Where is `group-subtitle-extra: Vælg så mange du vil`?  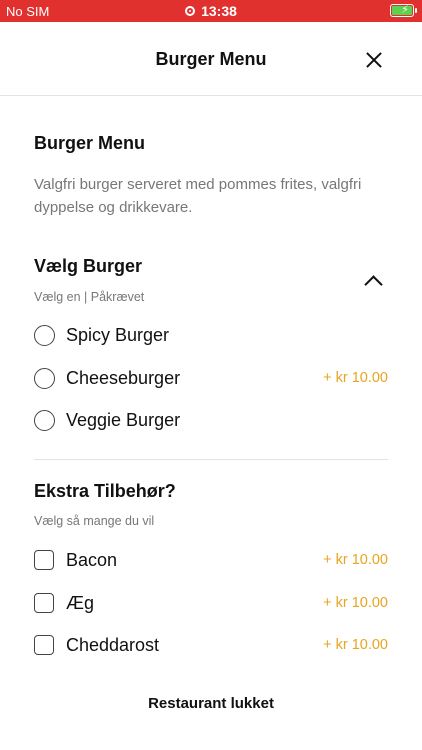 group-subtitle-extra: Vælg så mange du vil is located at coordinates (94, 521).